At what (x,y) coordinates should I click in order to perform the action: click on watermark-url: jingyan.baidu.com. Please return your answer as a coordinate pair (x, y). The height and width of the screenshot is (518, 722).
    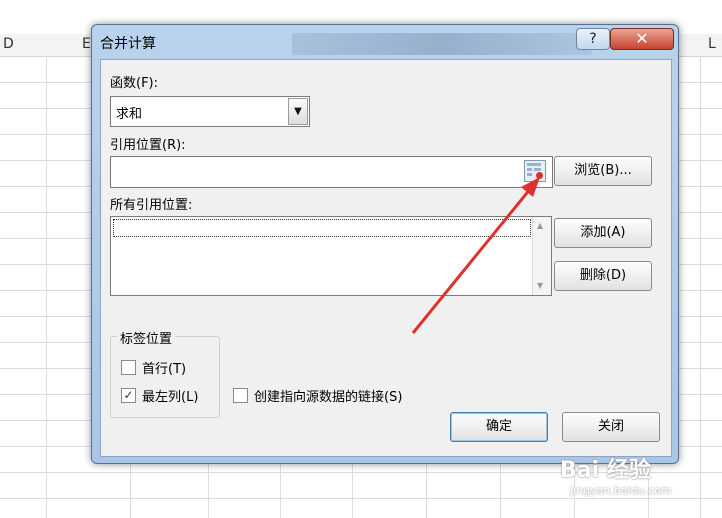
    Looking at the image, I should click on (621, 490).